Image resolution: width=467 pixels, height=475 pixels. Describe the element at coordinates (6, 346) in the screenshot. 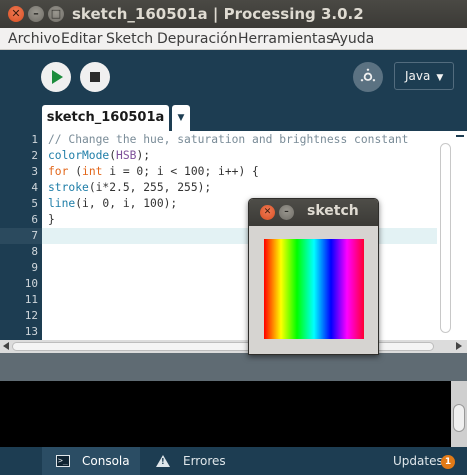

I see `scroll-left-icon` at that location.